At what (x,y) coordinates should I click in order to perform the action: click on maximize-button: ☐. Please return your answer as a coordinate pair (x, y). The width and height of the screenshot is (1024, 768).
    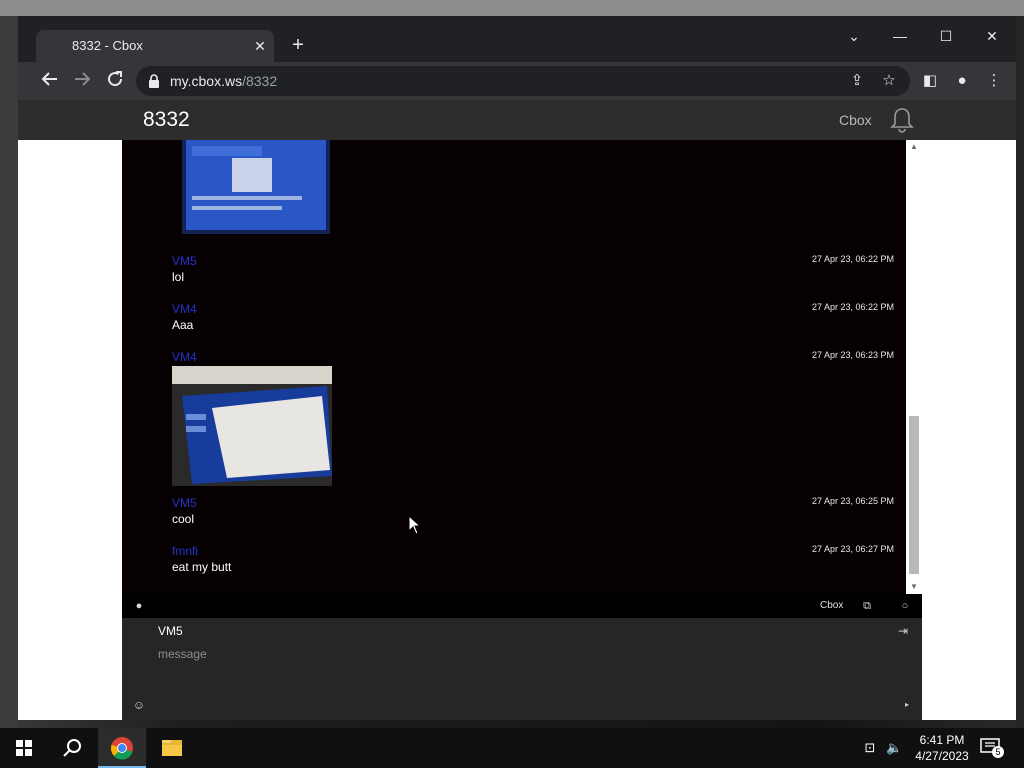
    Looking at the image, I should click on (946, 36).